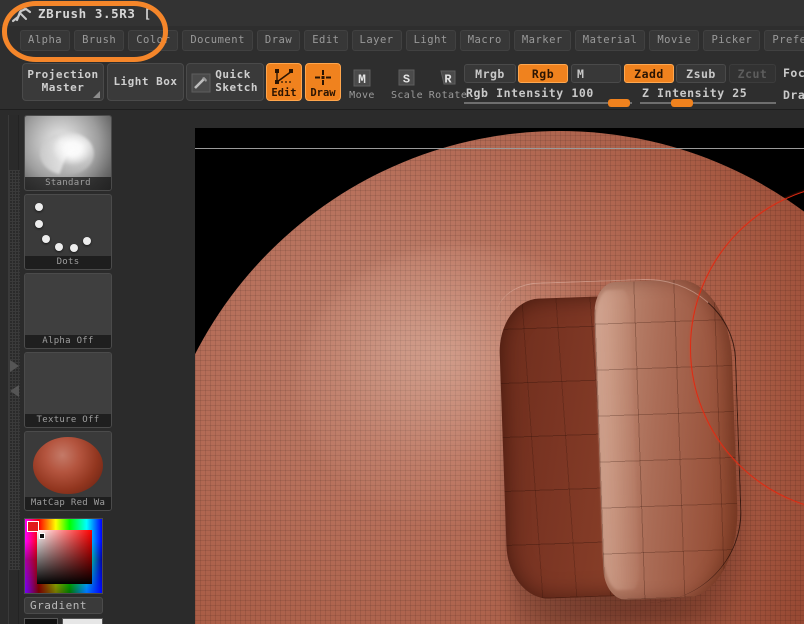 The image size is (804, 624). I want to click on draw-mode-button: Draw, so click(323, 82).